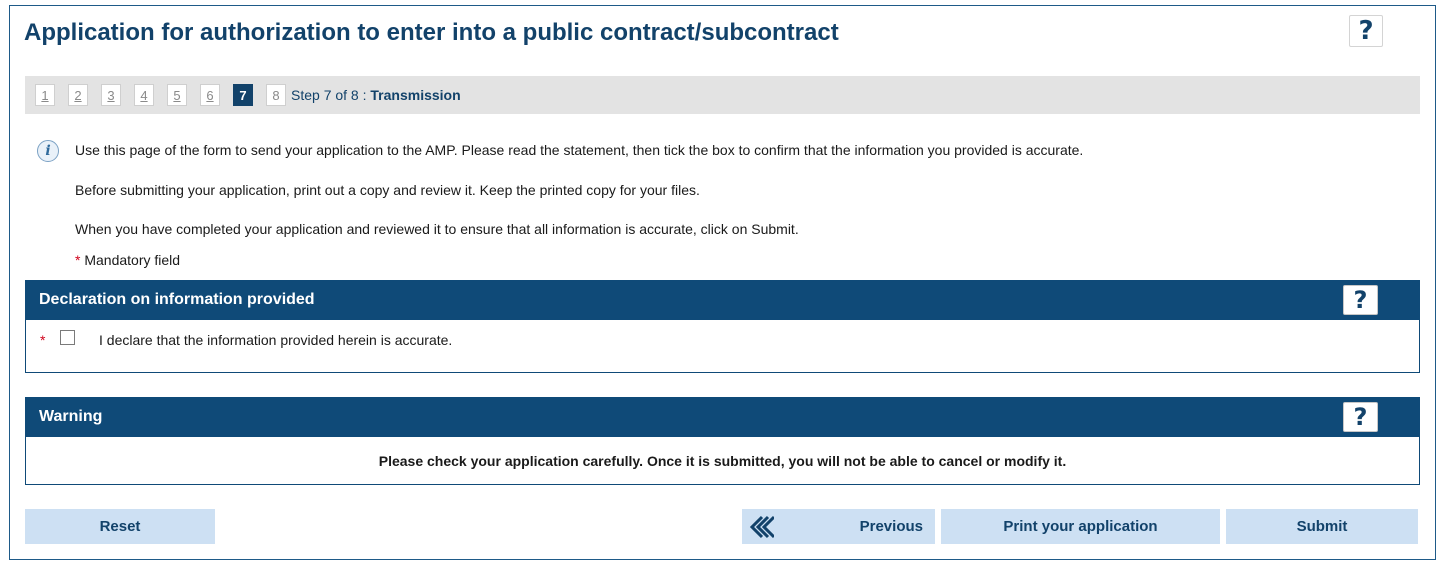 Image resolution: width=1440 pixels, height=561 pixels. I want to click on step-current-7: 7, so click(243, 95).